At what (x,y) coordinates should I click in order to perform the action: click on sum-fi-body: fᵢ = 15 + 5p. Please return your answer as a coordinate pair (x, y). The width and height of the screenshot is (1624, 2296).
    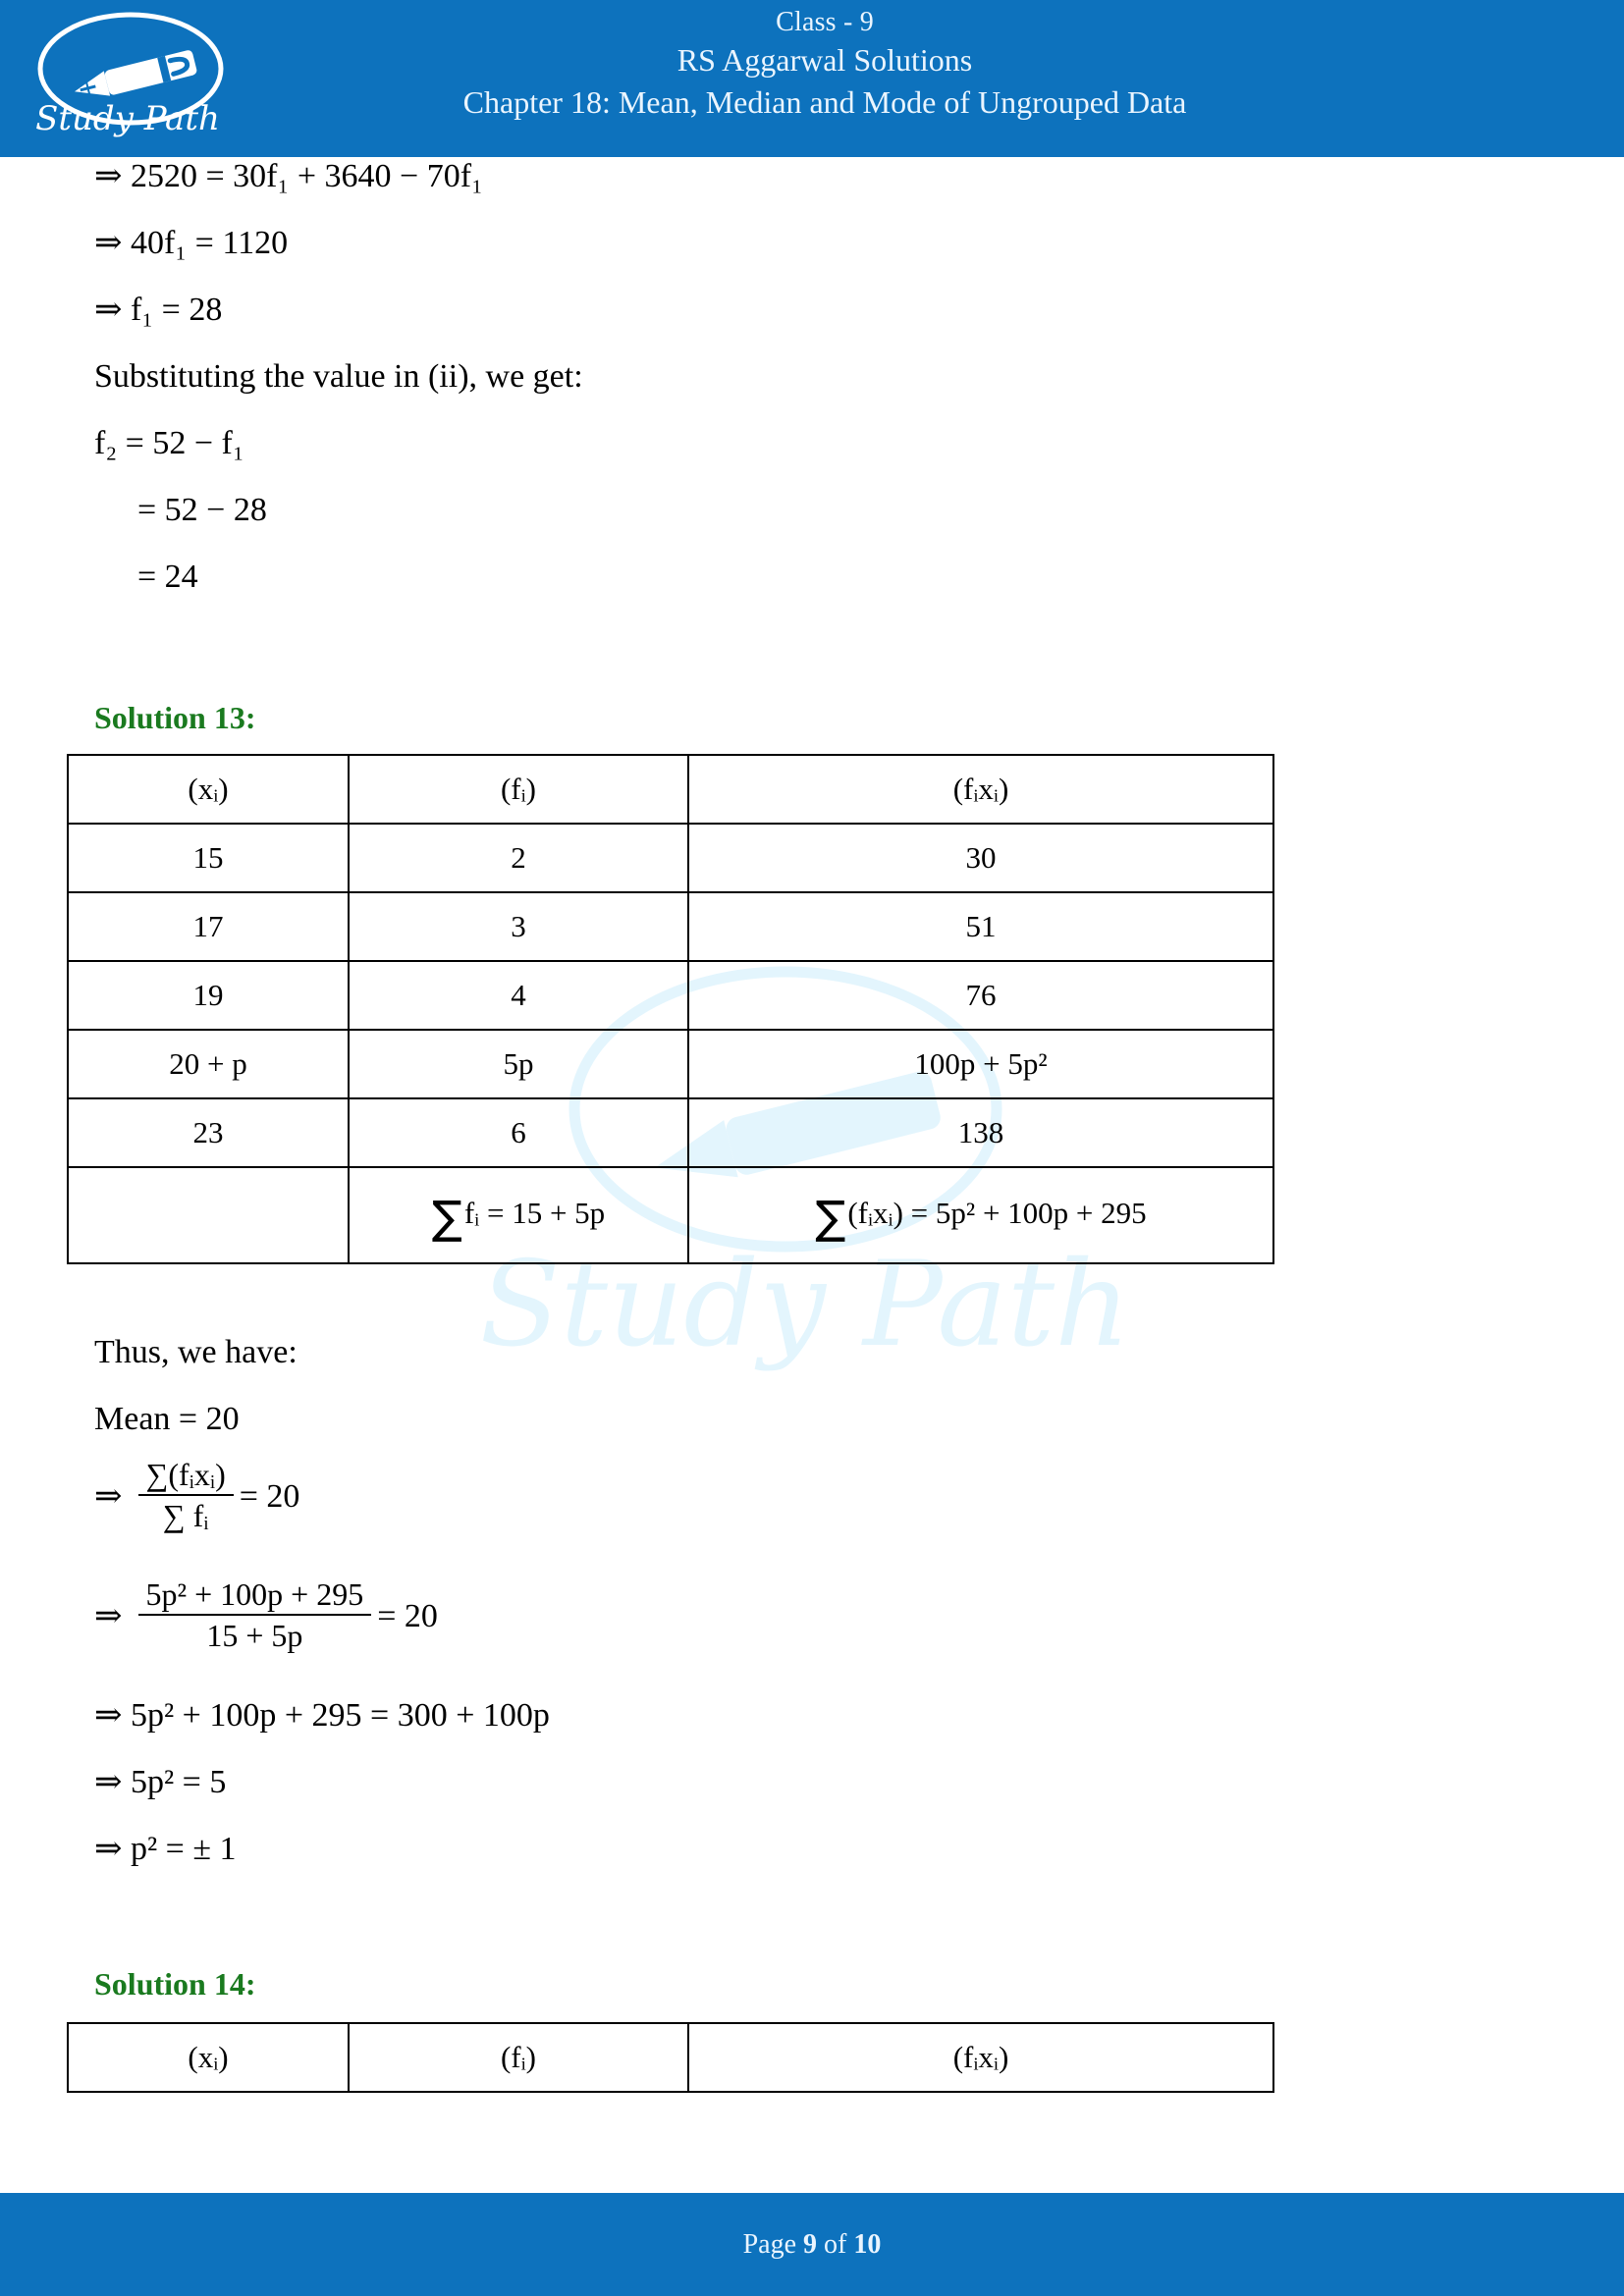
    Looking at the image, I should click on (534, 1212).